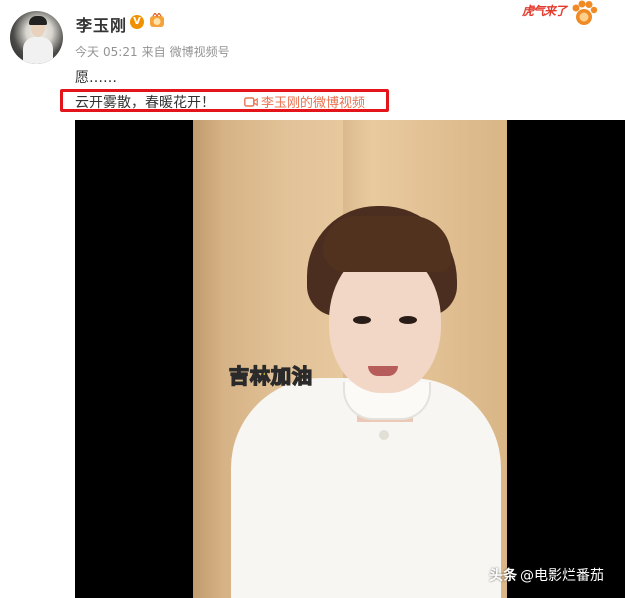  What do you see at coordinates (562, 576) in the screenshot?
I see `watermark-handle: @电影烂番茄` at bounding box center [562, 576].